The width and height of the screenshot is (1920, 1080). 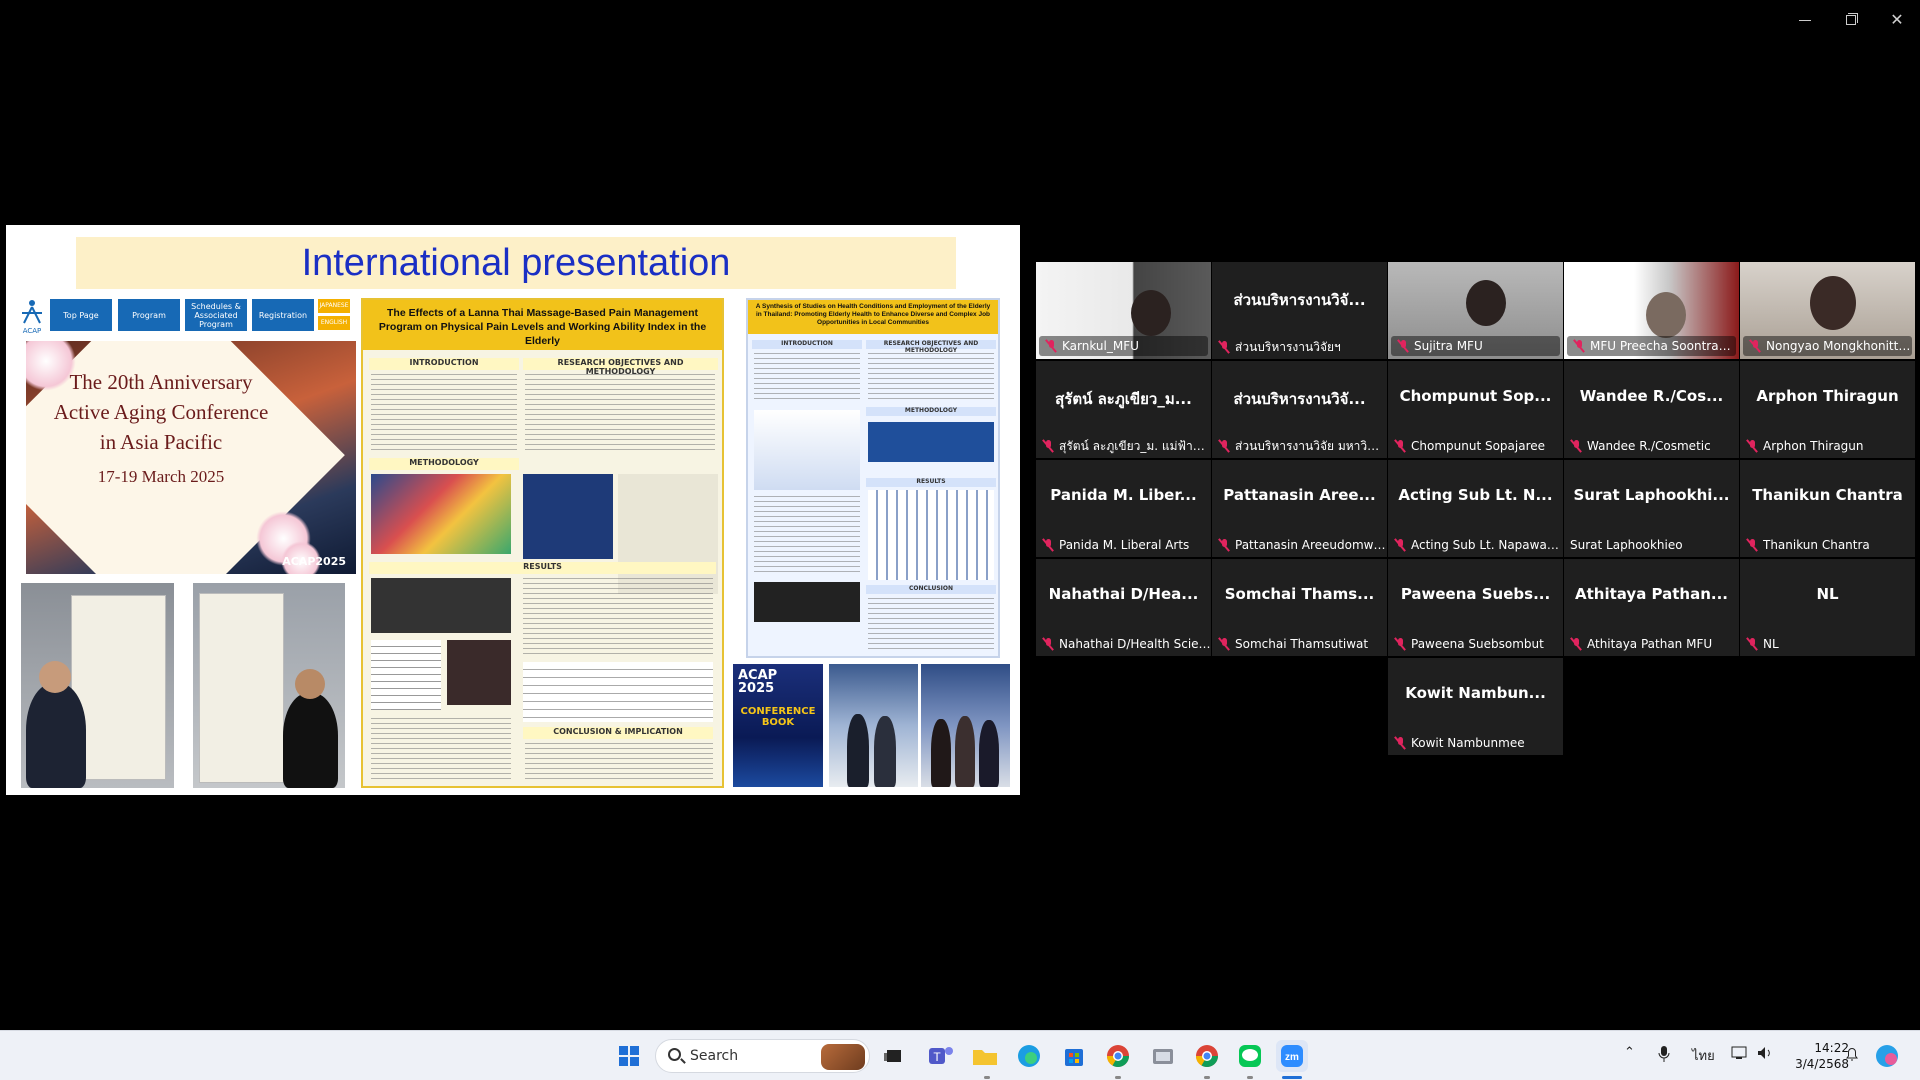 I want to click on minimize-button, so click(x=1805, y=20).